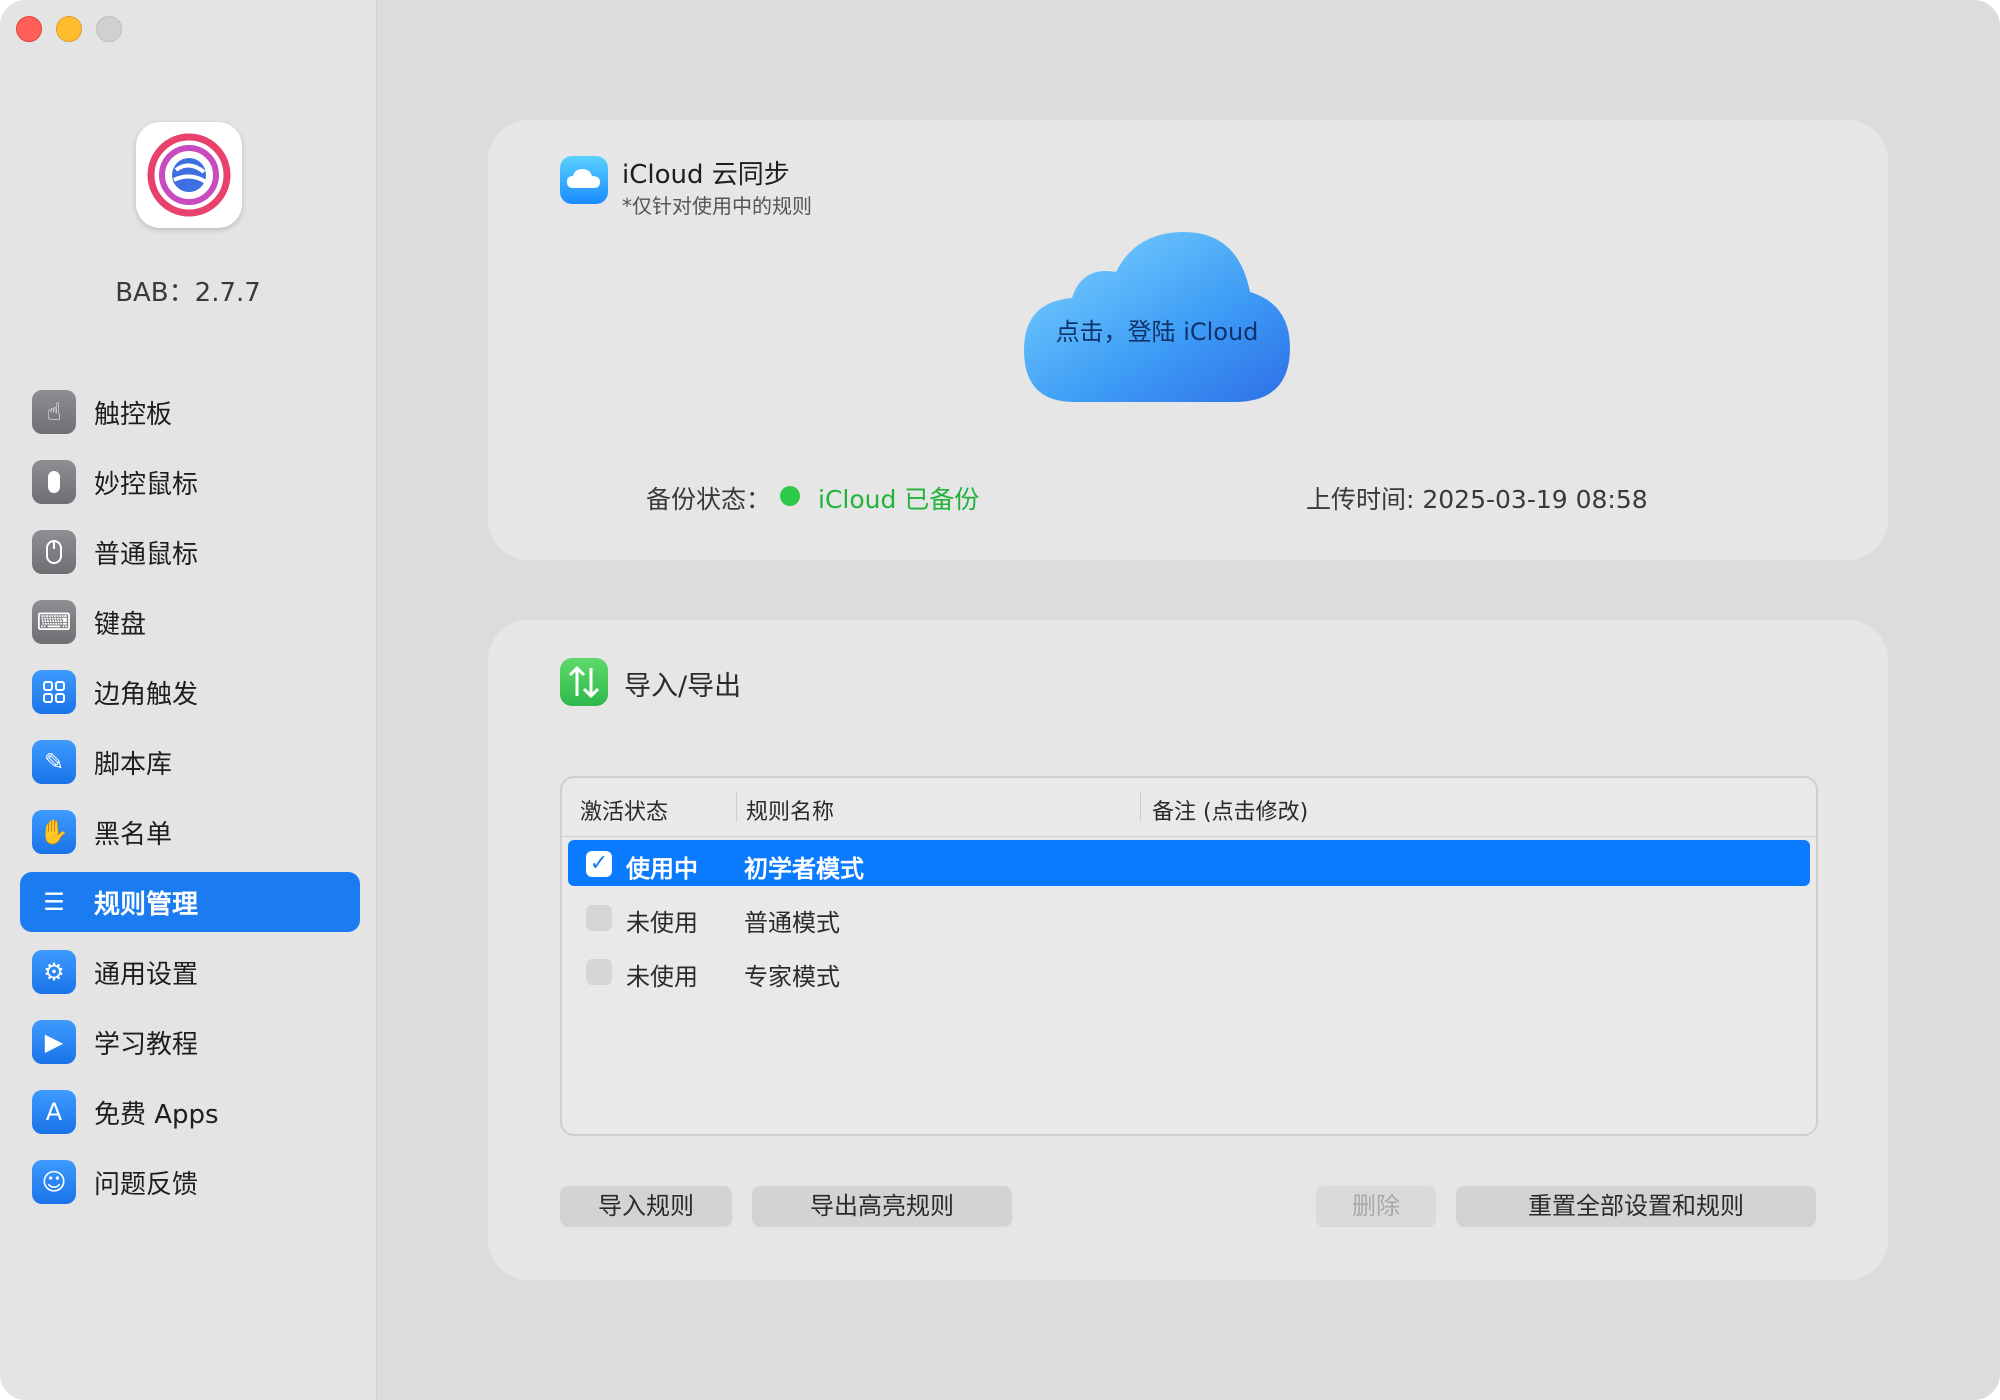 The height and width of the screenshot is (1400, 2000). Describe the element at coordinates (54, 1042) in the screenshot. I see `video-icon: ▶` at that location.